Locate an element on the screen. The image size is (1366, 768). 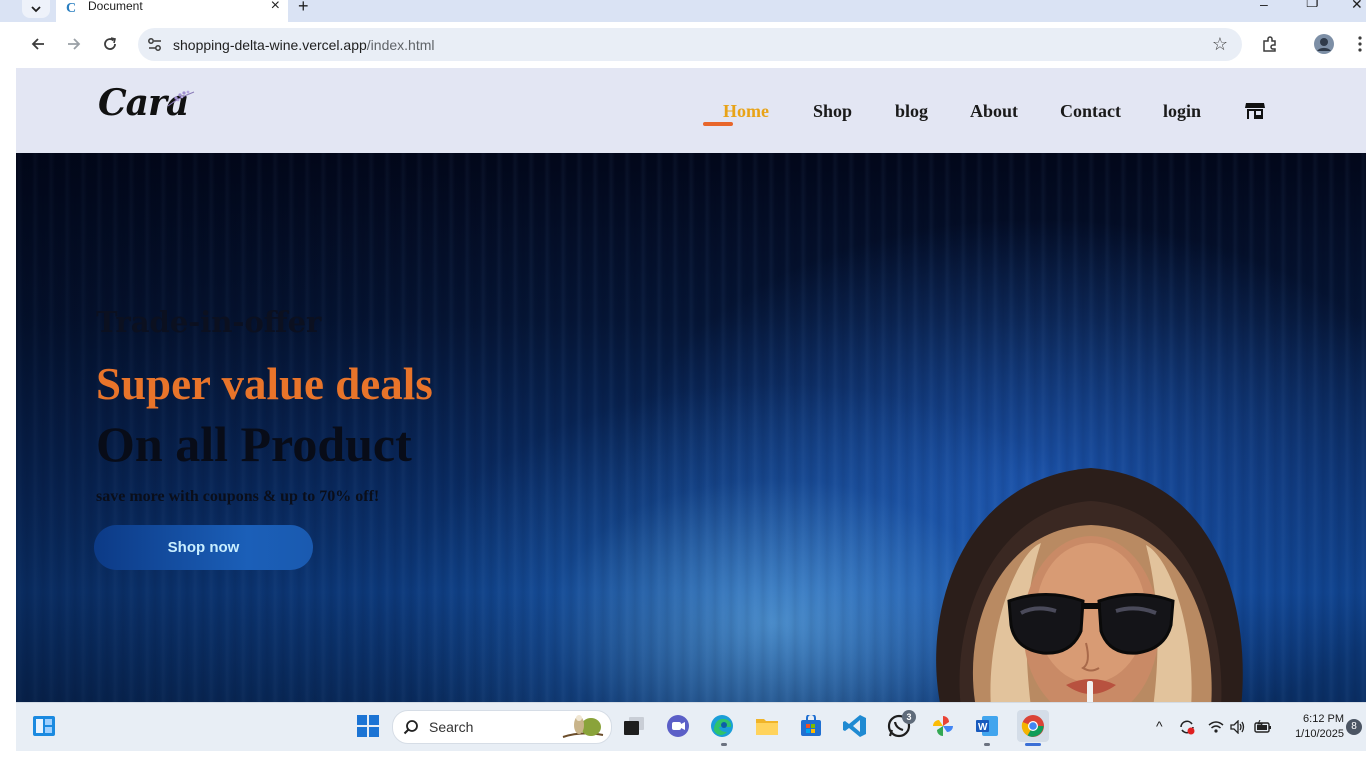
arrow-left-icon is located at coordinates (37, 44).